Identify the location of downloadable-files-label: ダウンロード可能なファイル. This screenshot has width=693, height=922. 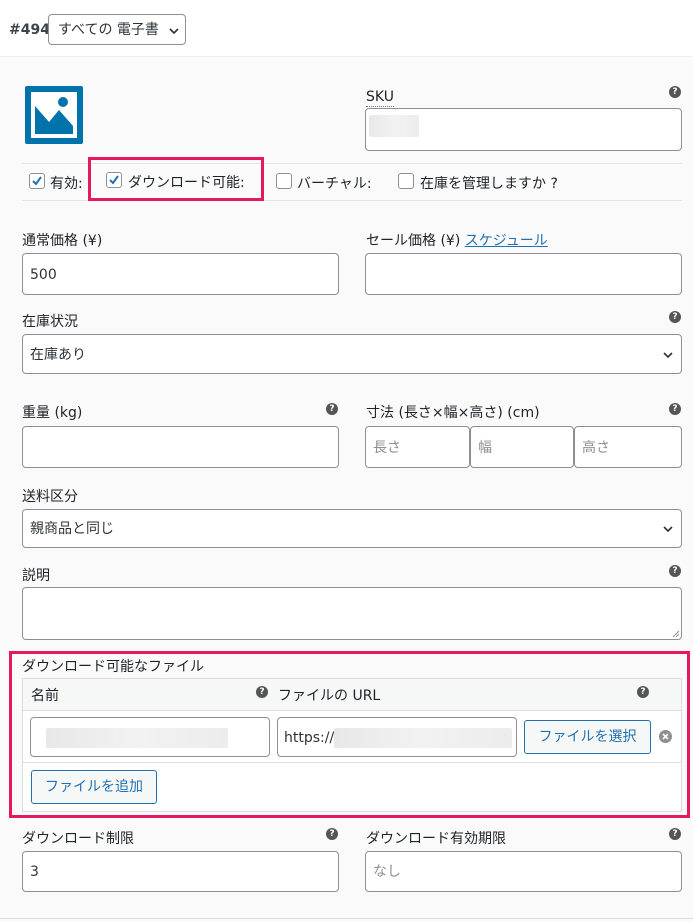
(113, 667).